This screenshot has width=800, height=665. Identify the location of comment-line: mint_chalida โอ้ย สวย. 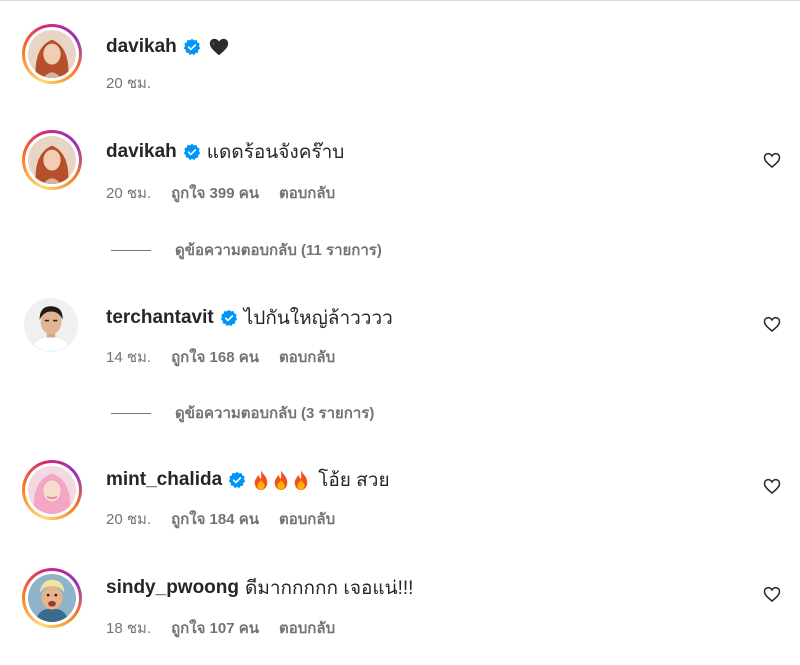
(248, 480).